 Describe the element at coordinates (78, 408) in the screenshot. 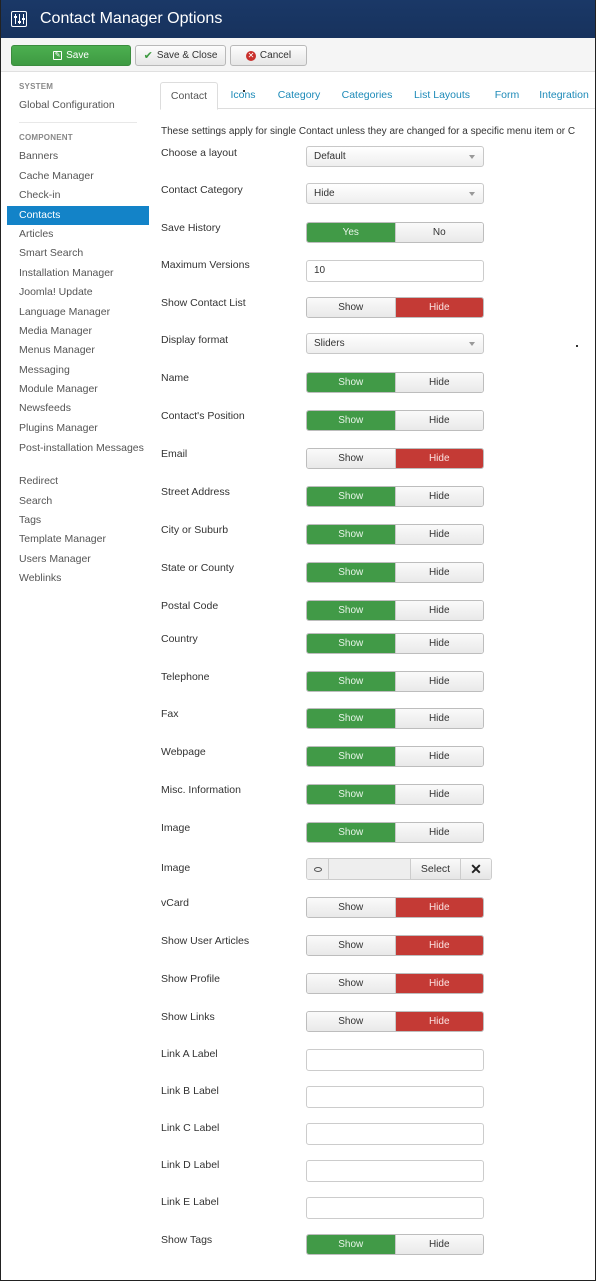

I see `sidebar-item-newsfeeds: Newsfeeds` at that location.